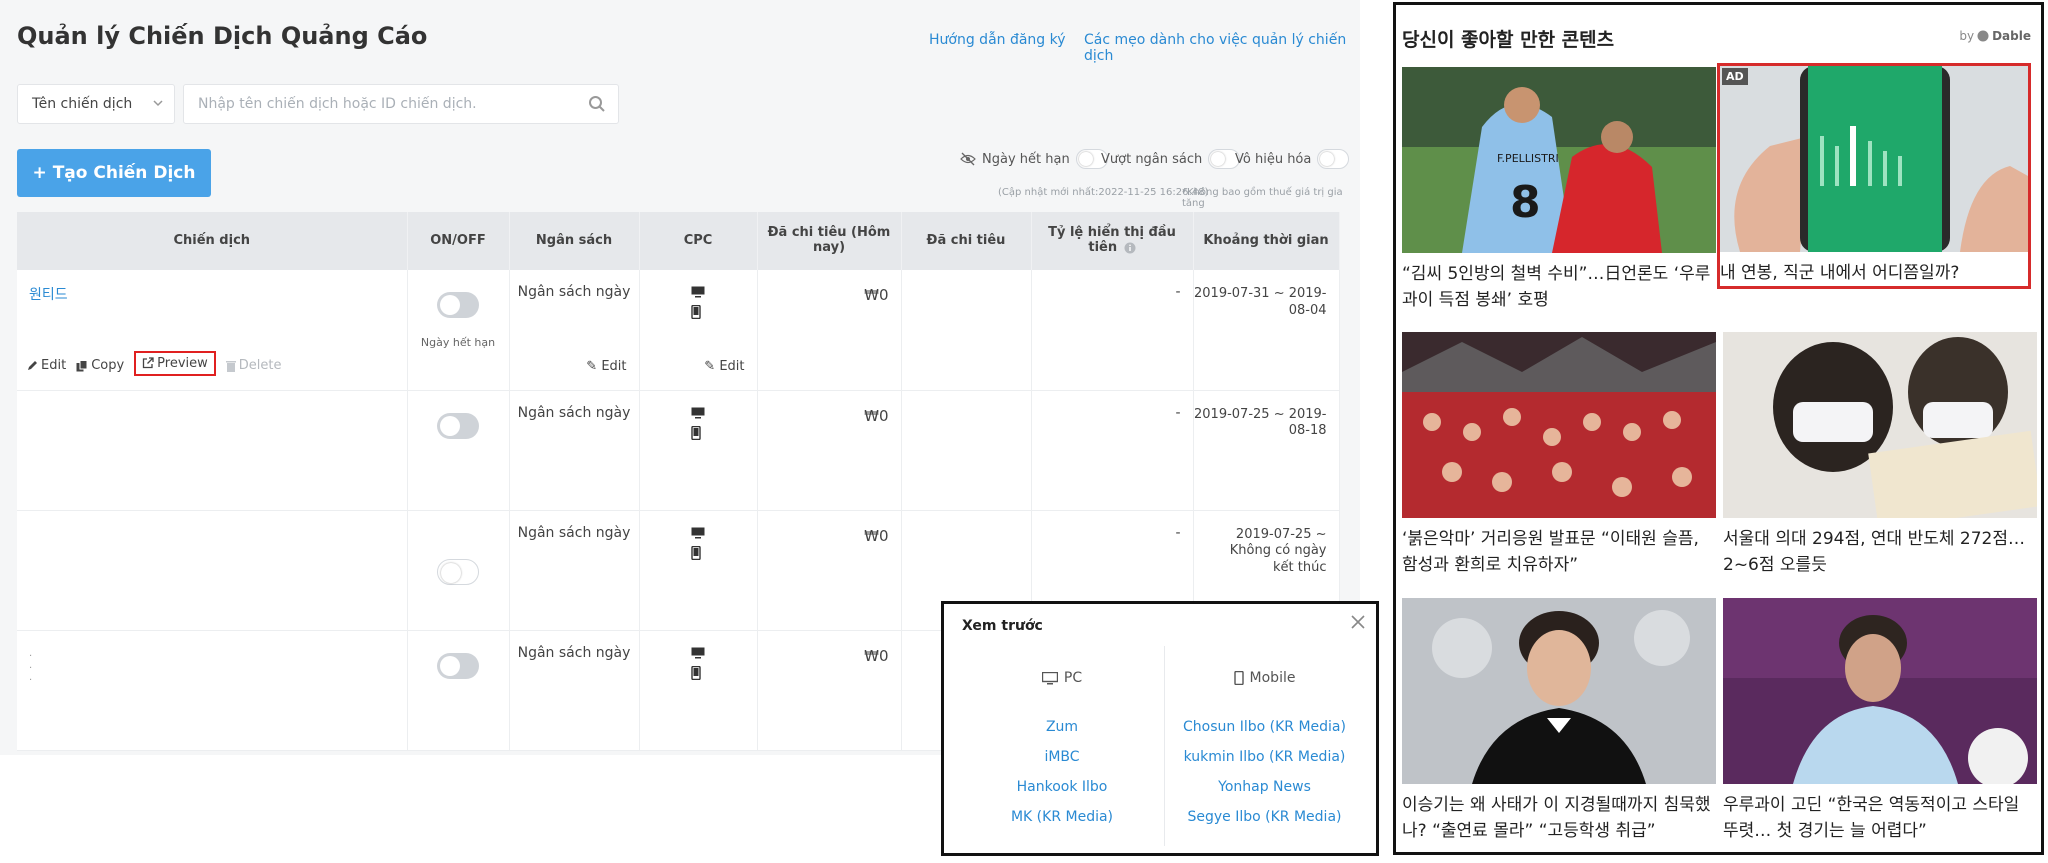 This screenshot has height=863, width=2048. What do you see at coordinates (2011, 36) in the screenshot?
I see `dable-brand: Dable` at bounding box center [2011, 36].